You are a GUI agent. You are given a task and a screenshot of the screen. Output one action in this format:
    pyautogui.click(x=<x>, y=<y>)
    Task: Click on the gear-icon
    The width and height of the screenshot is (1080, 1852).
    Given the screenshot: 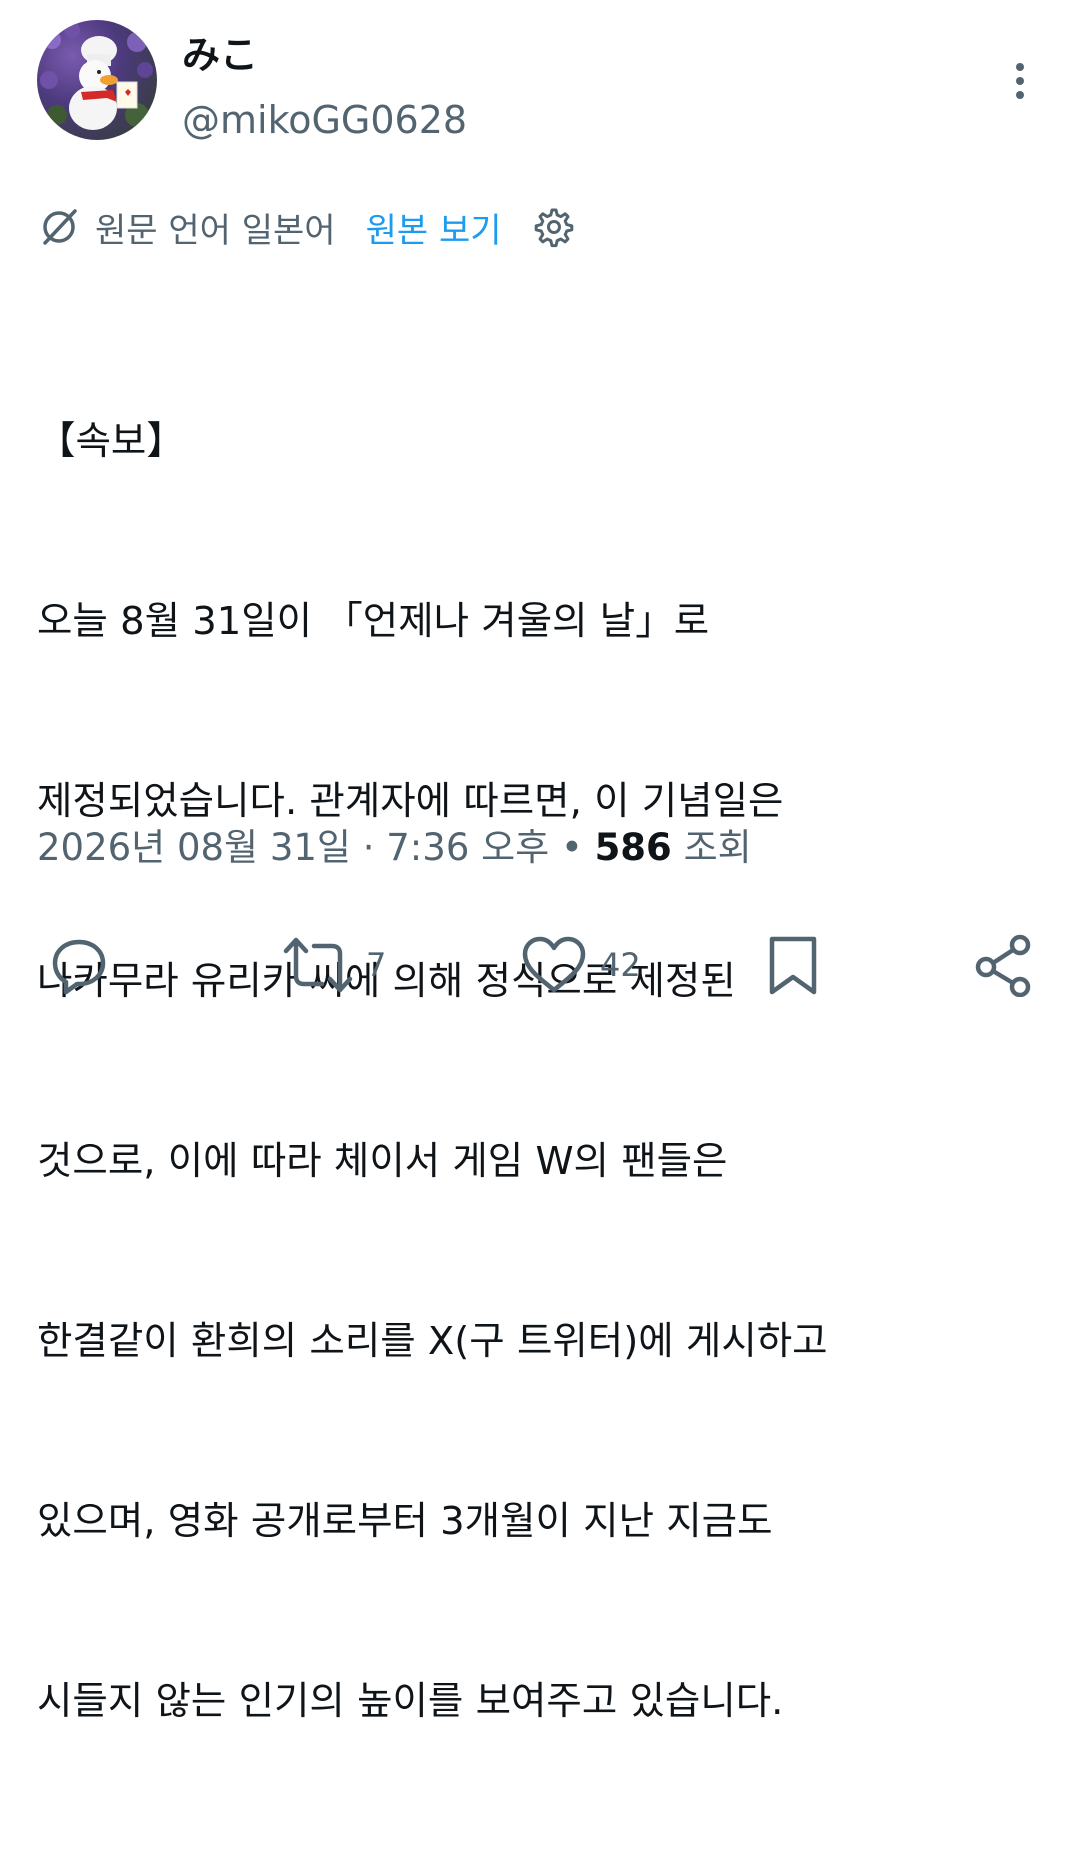 What is the action you would take?
    pyautogui.click(x=552, y=227)
    